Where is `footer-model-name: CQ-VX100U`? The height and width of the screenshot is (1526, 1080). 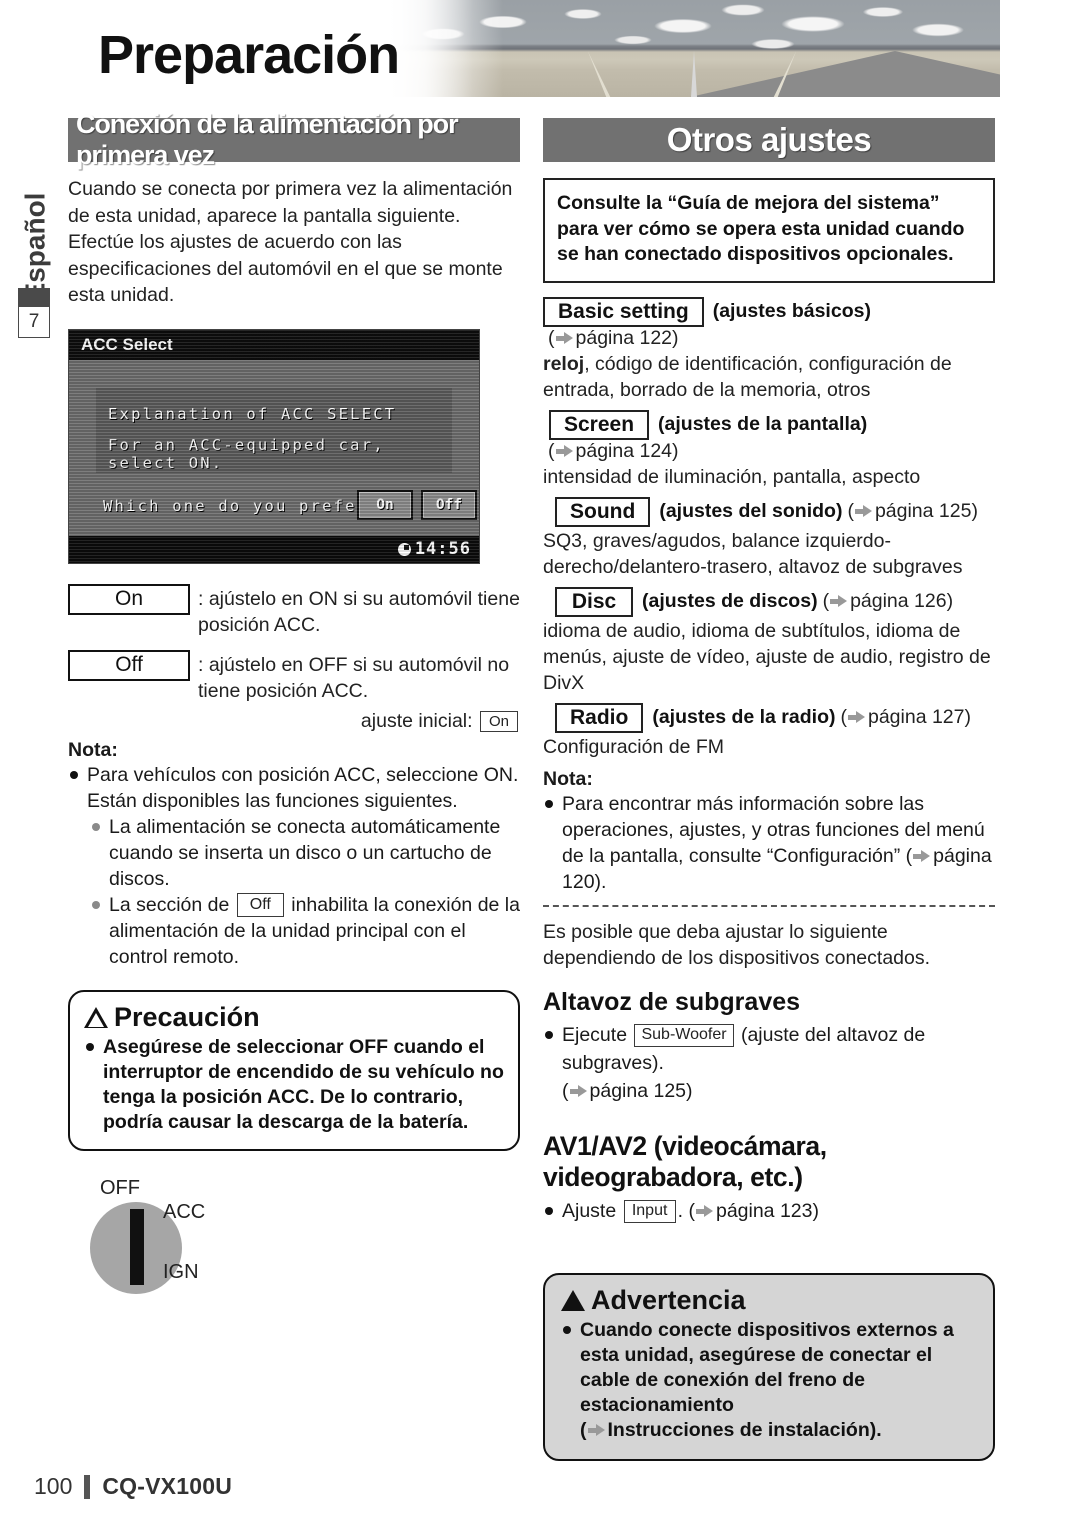
footer-model-name: CQ-VX100U is located at coordinates (167, 1486).